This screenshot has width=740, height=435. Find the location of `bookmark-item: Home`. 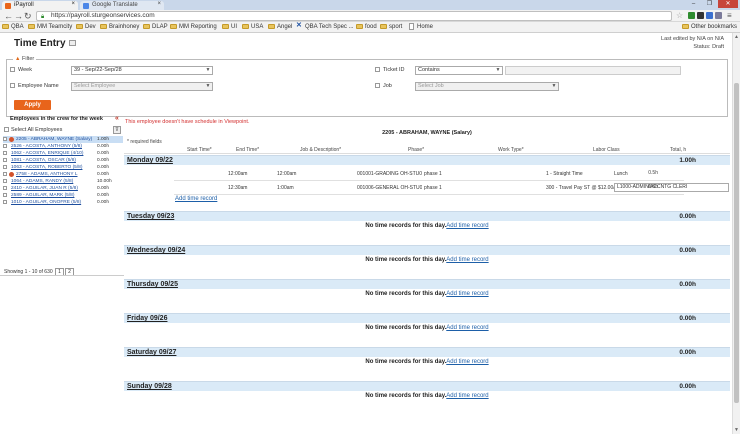

bookmark-item: Home is located at coordinates (420, 27).